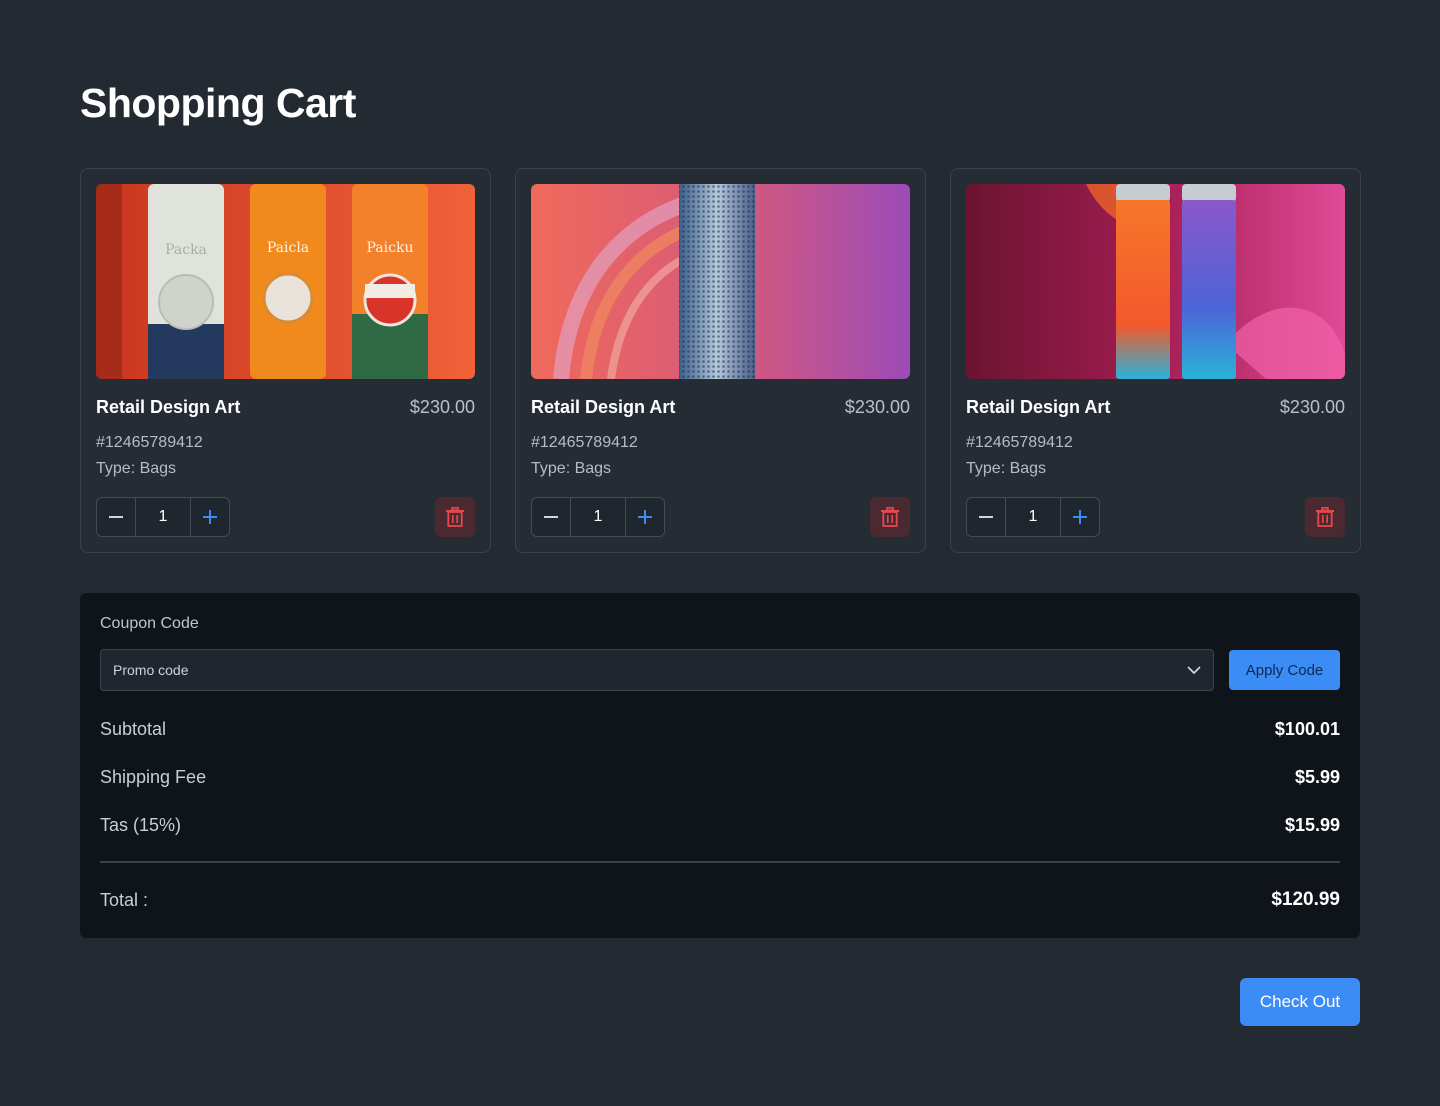  Describe the element at coordinates (1300, 1002) in the screenshot. I see `checkout-button: Check Out` at that location.